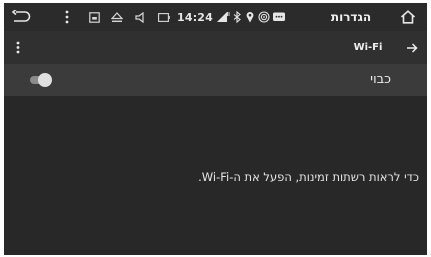 The width and height of the screenshot is (431, 257). I want to click on eject-icon, so click(117, 17).